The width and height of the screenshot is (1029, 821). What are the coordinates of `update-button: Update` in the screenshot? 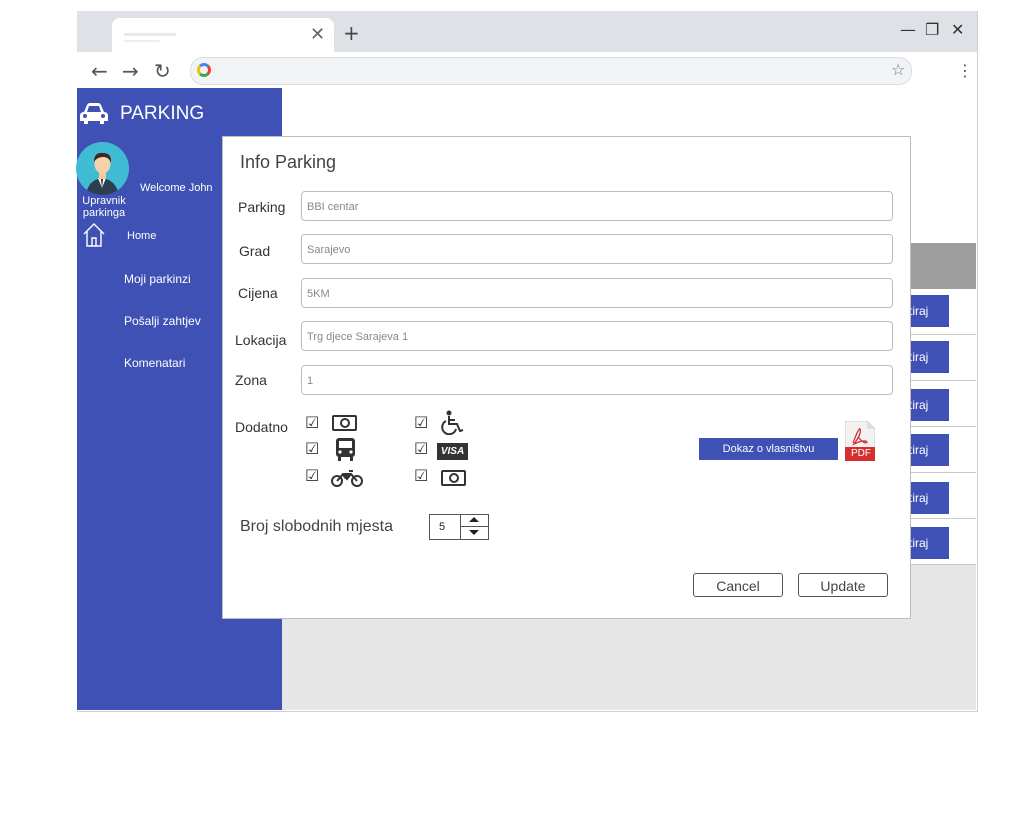 It's located at (843, 585).